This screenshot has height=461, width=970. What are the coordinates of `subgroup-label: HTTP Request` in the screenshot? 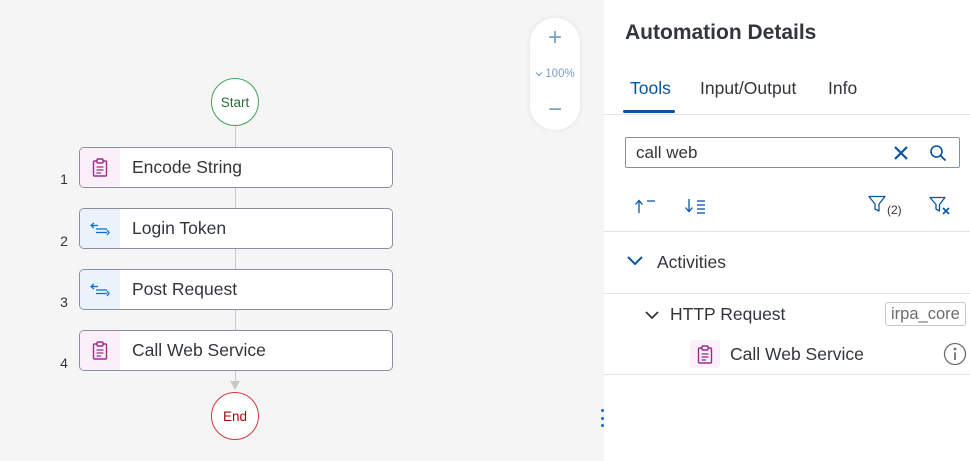 It's located at (728, 314).